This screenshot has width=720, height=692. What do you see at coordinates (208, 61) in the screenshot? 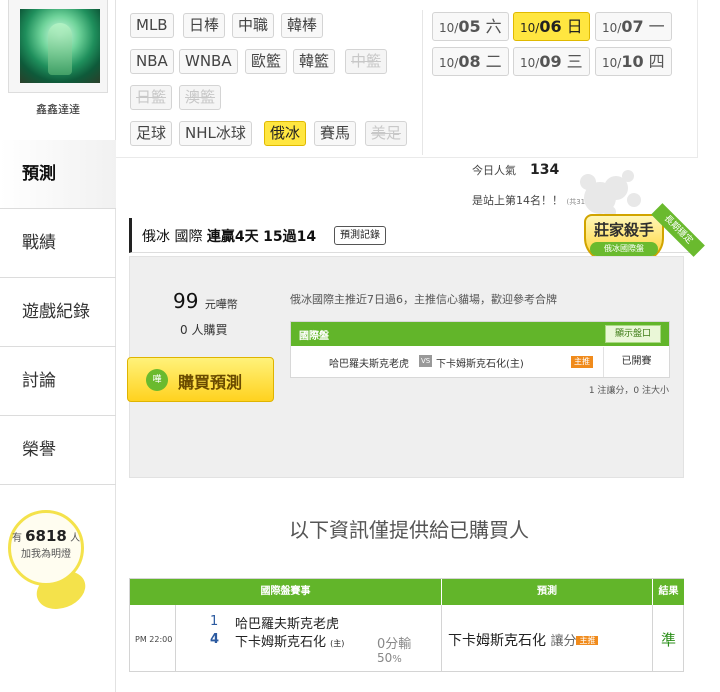
I see `league-tag-wnba: WNBA` at bounding box center [208, 61].